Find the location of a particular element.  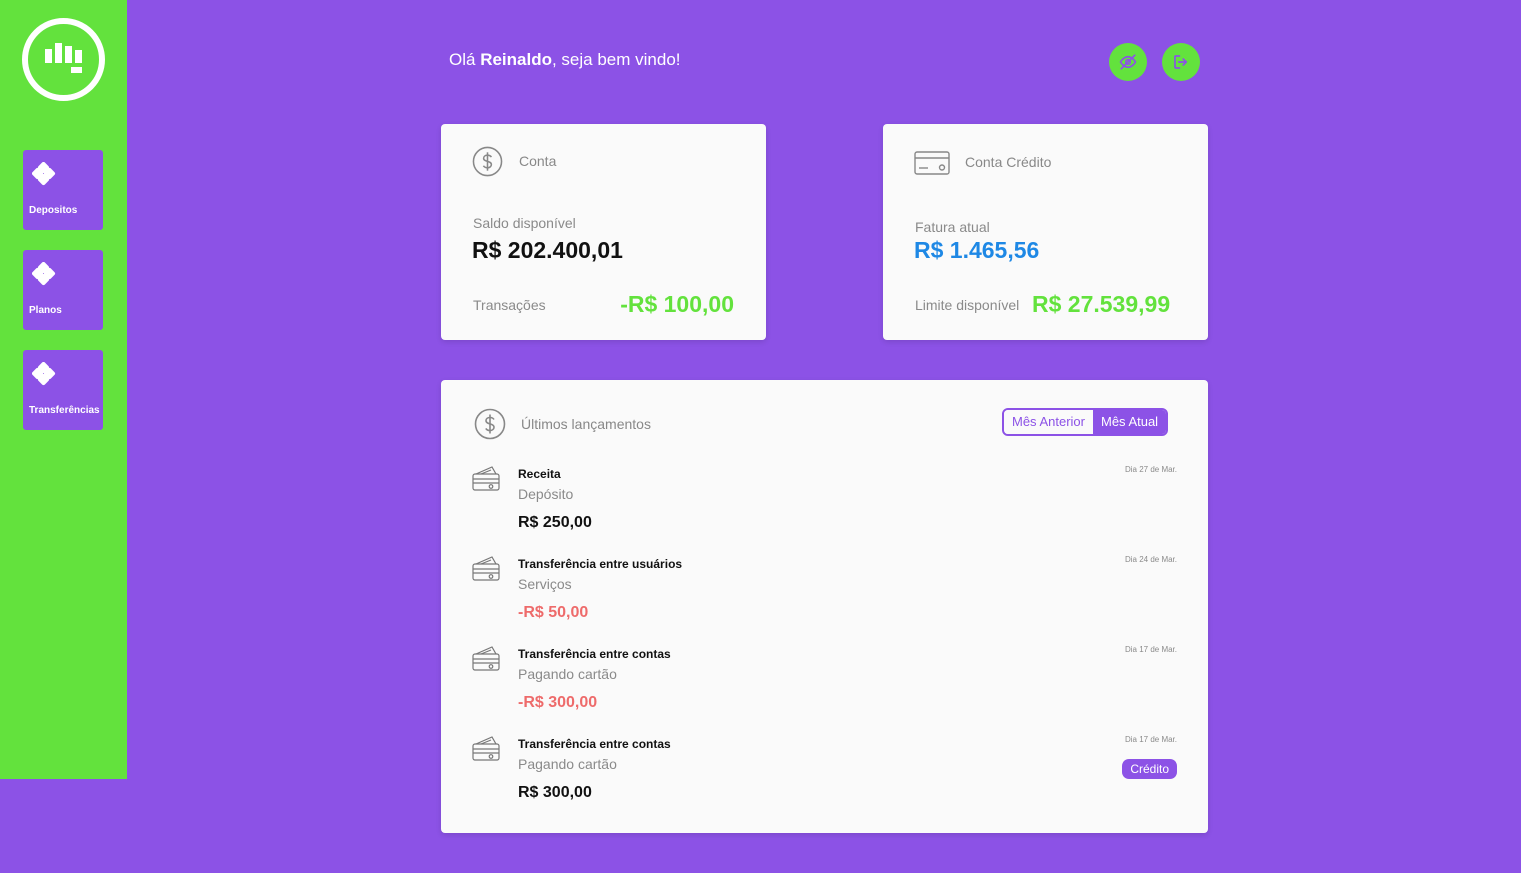

logo-icon is located at coordinates (63, 57).